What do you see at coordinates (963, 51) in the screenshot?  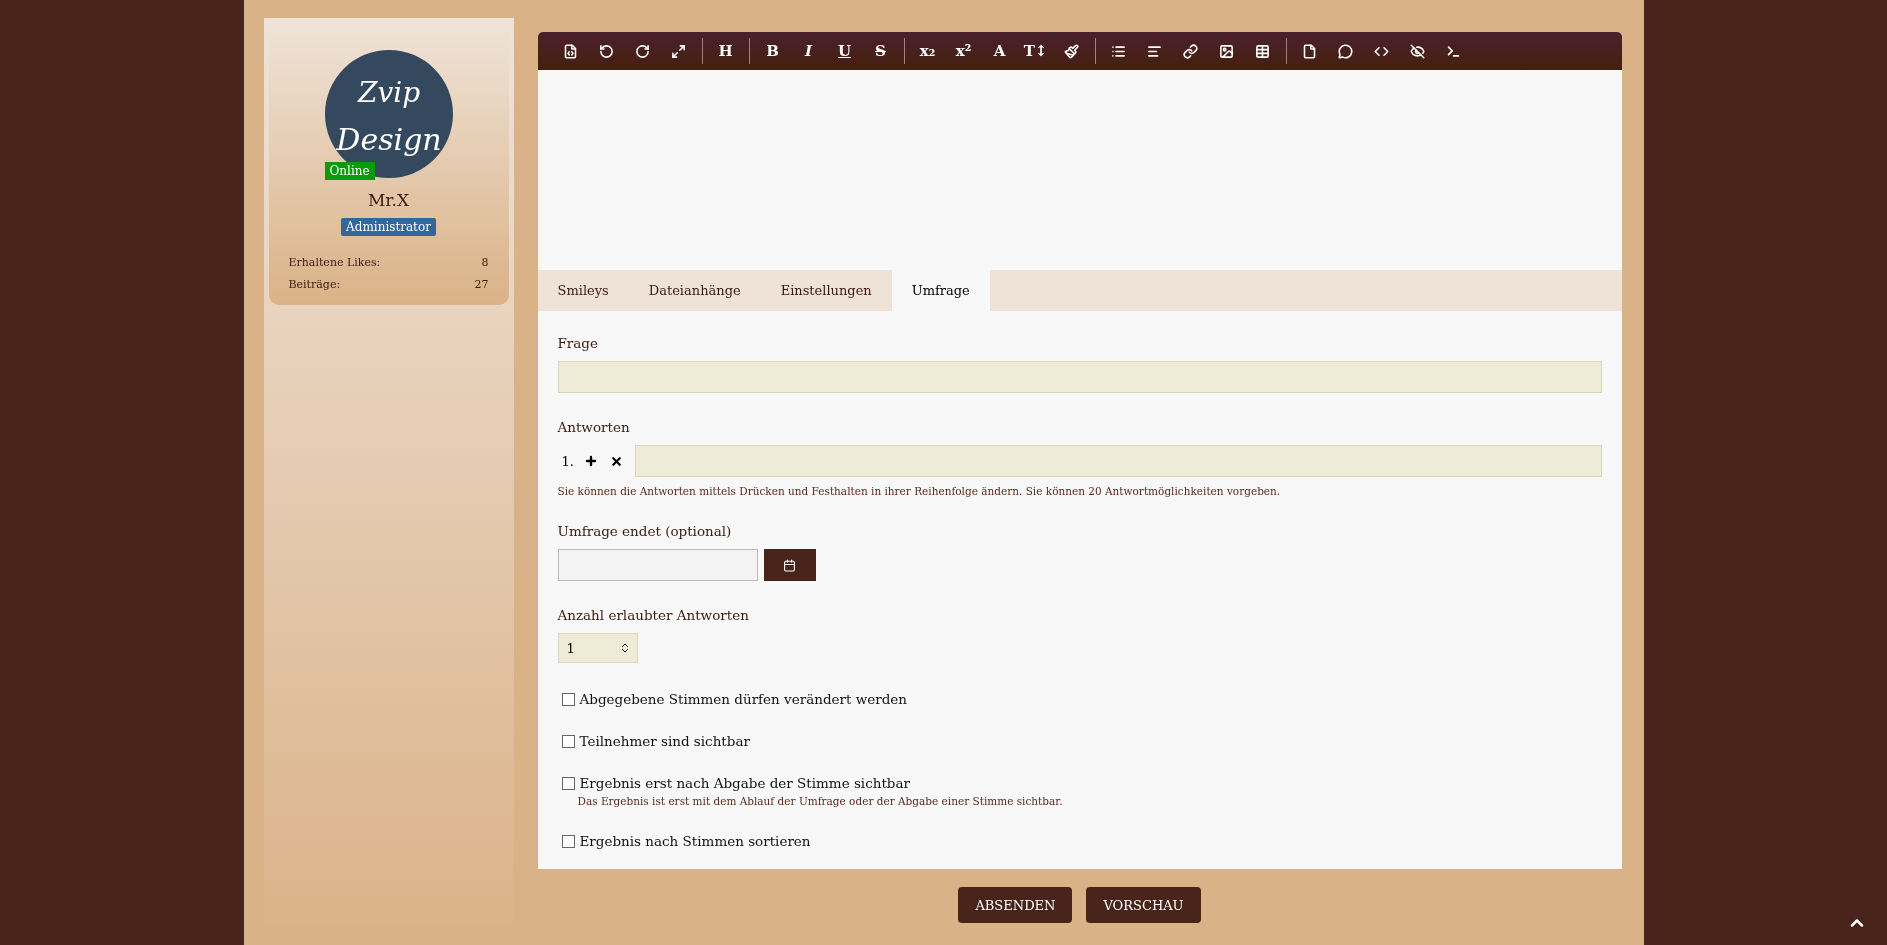 I see `format-button: x²` at bounding box center [963, 51].